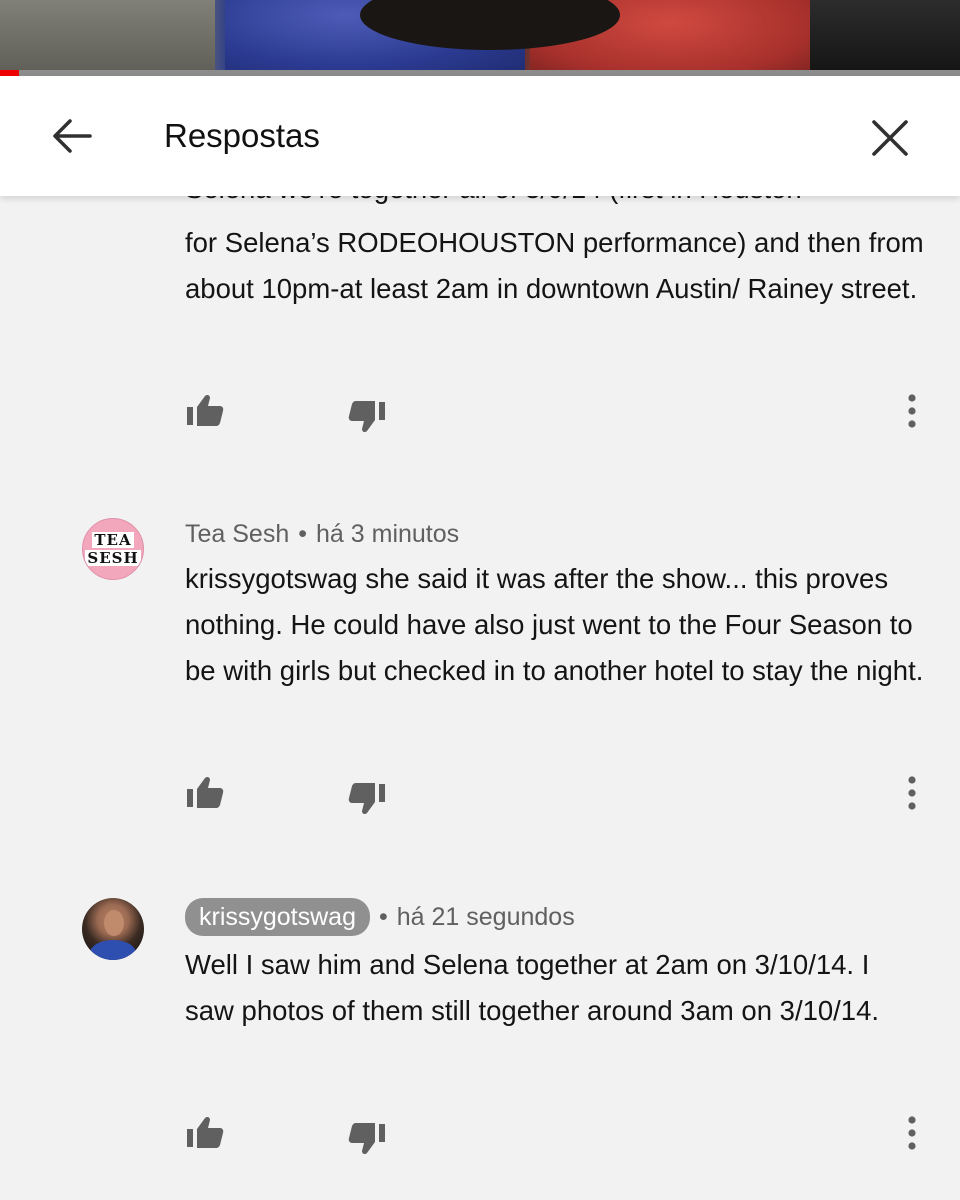 The image size is (960, 1200). Describe the element at coordinates (277, 917) in the screenshot. I see `comment-author-chip: krissygotswag` at that location.